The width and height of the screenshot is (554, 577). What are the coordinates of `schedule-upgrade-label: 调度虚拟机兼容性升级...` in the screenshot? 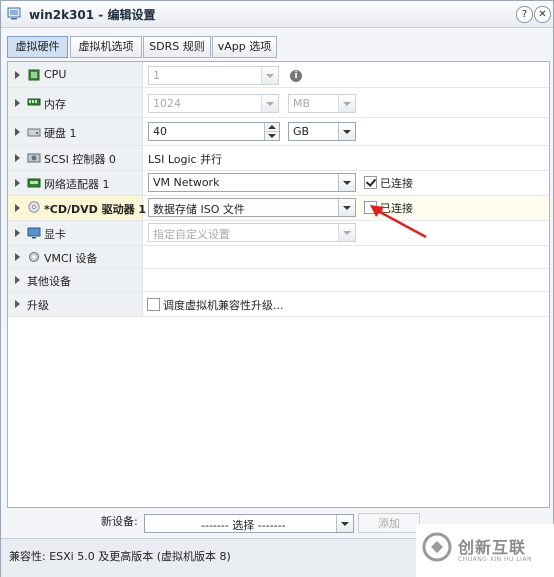 It's located at (223, 305).